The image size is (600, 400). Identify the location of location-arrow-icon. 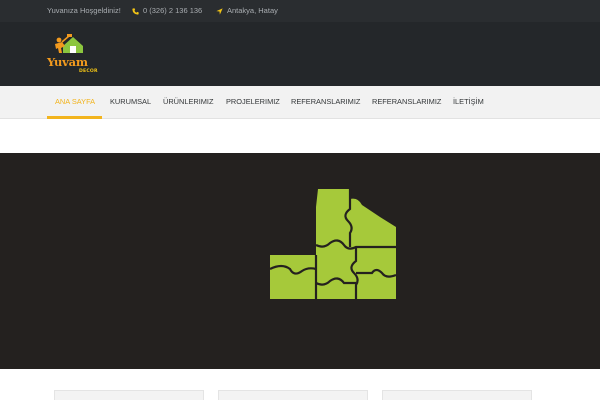
(219, 11).